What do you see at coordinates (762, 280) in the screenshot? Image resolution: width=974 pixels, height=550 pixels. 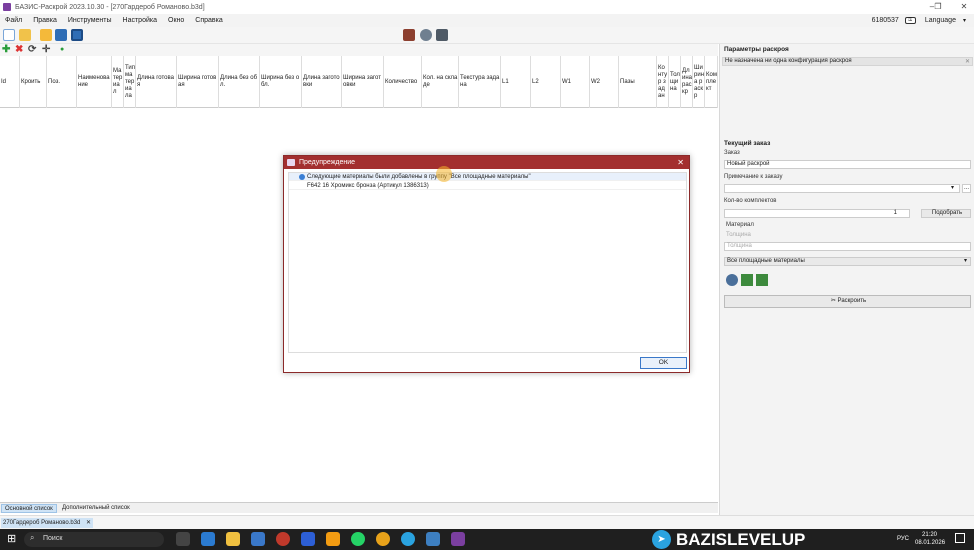 I see `remove-material-icon` at bounding box center [762, 280].